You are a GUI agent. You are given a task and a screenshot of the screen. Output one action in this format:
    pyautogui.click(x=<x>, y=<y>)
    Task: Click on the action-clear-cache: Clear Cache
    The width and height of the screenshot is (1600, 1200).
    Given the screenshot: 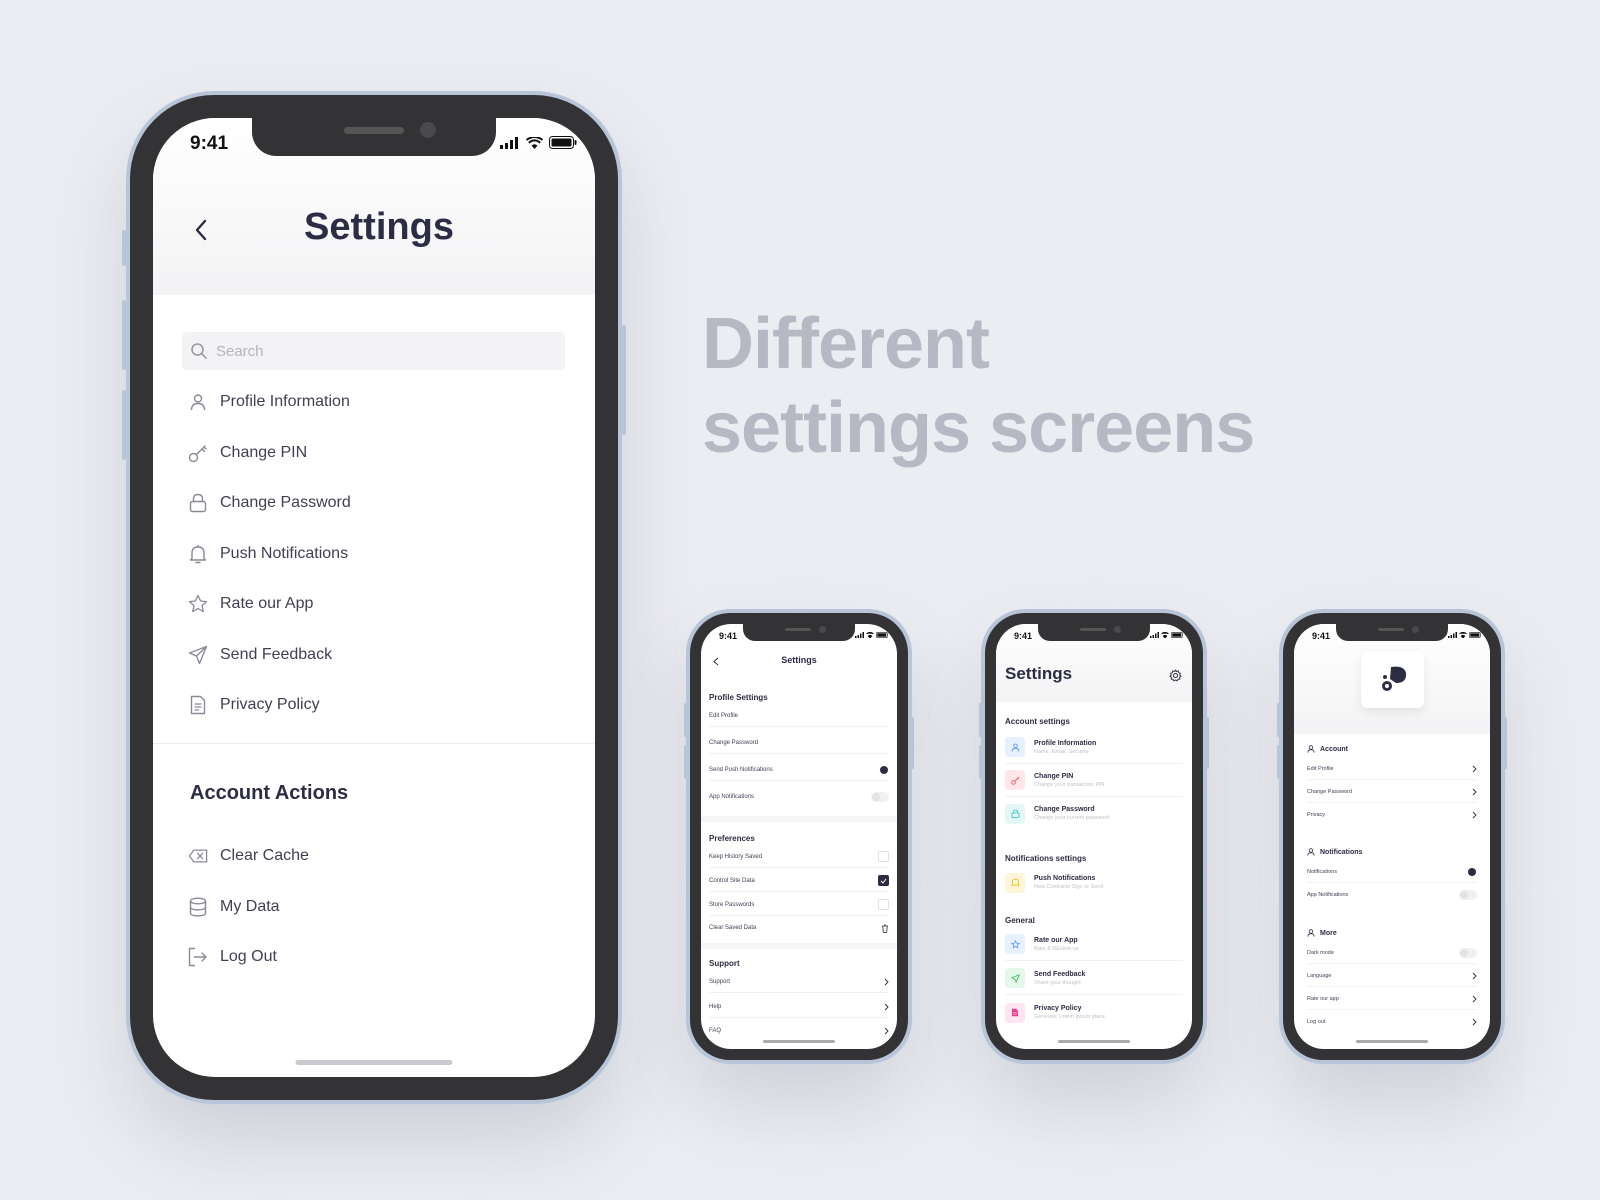 What is the action you would take?
    pyautogui.click(x=378, y=856)
    